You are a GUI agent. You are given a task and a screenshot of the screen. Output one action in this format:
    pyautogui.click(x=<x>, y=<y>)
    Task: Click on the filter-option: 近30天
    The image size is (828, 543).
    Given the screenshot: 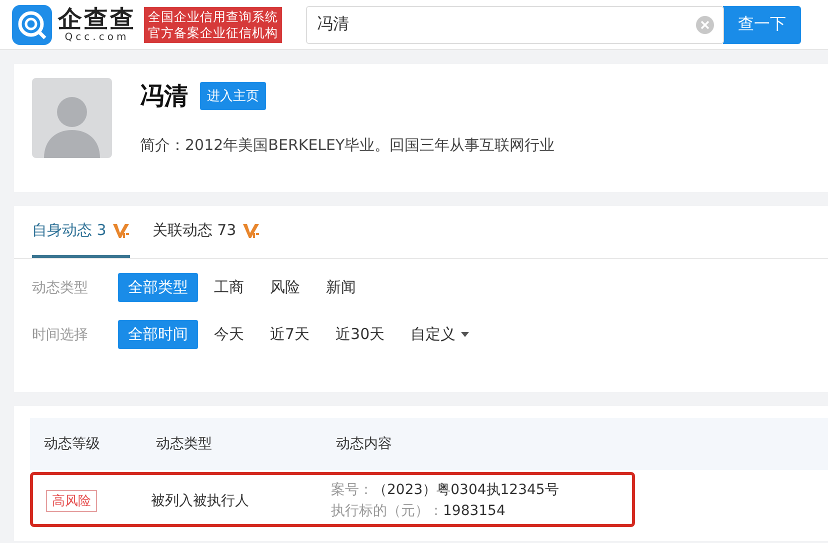 What is the action you would take?
    pyautogui.click(x=360, y=334)
    